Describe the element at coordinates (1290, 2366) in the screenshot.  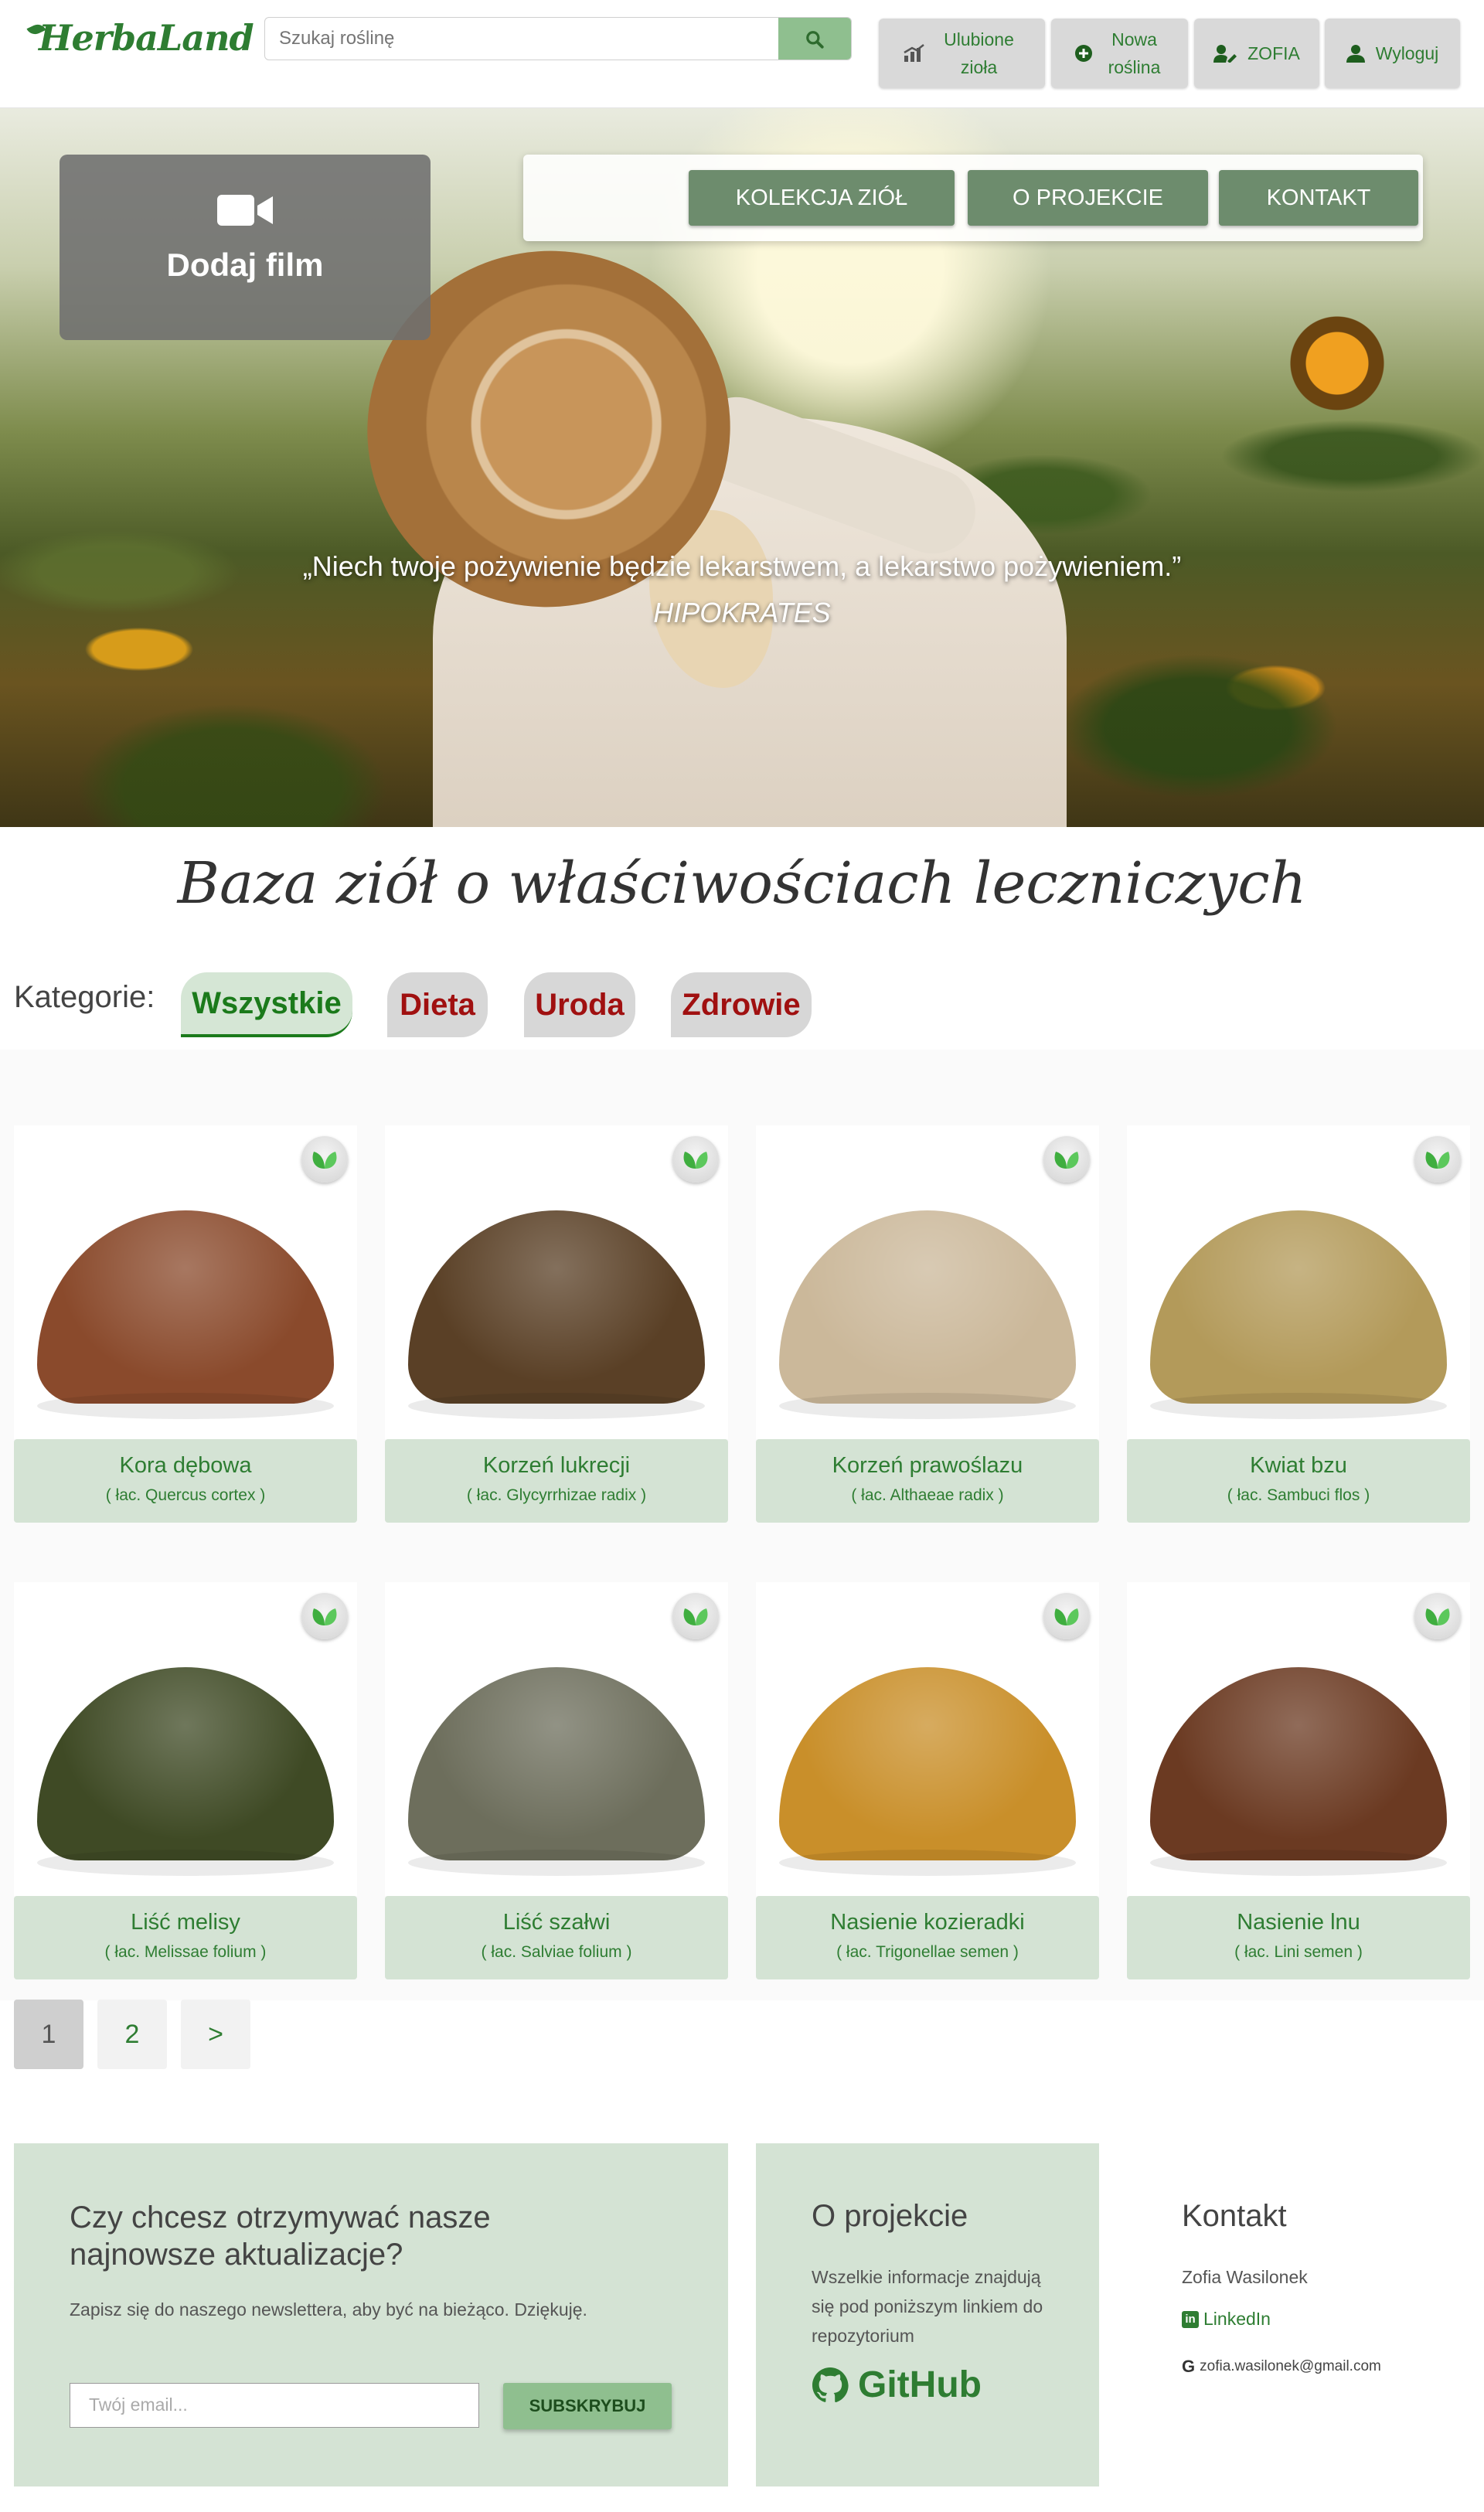
I see `email-address: zofia.wasilonek@gmail.com` at that location.